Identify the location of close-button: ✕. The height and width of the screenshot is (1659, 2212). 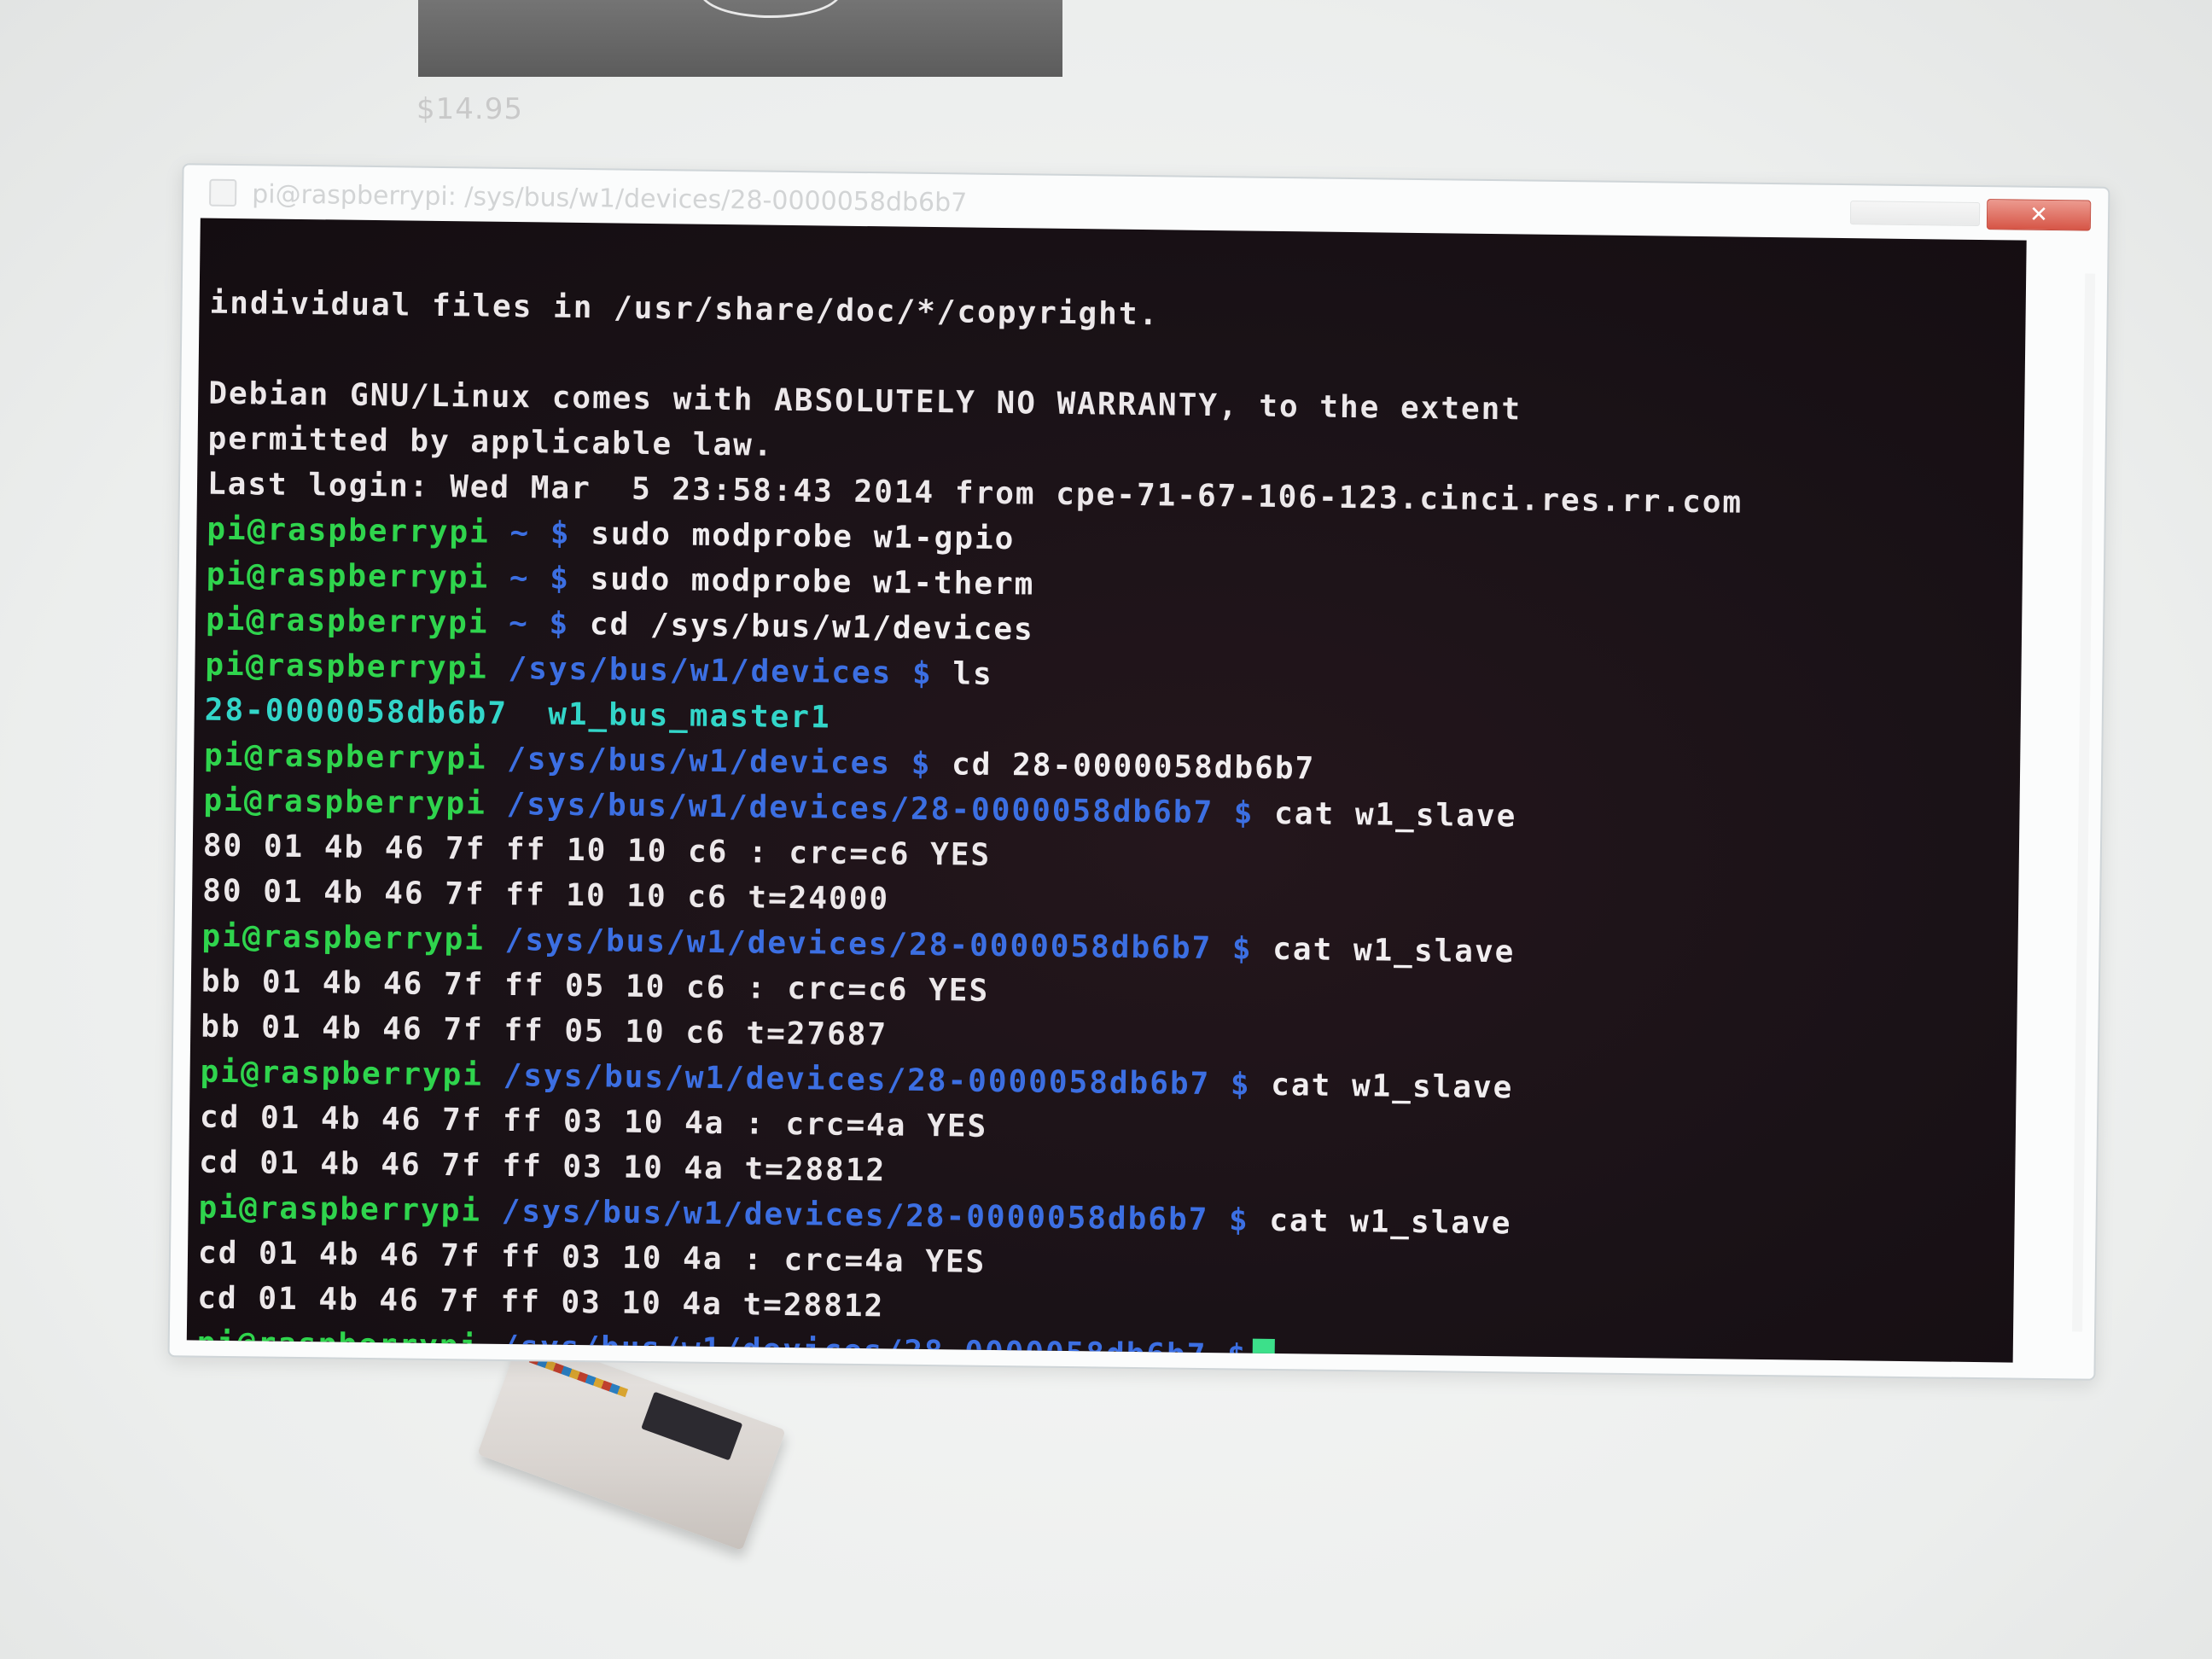
(2039, 215).